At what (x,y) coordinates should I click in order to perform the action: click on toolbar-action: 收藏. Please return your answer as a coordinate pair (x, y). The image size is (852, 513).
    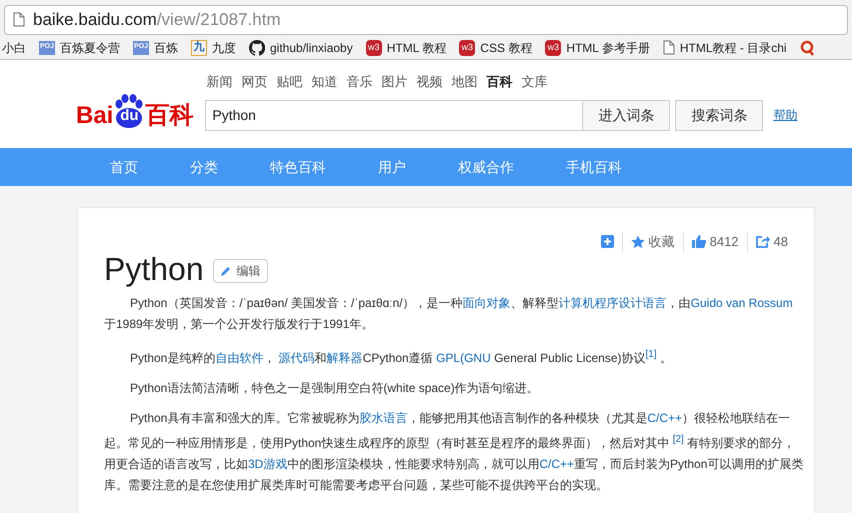
    Looking at the image, I should click on (652, 242).